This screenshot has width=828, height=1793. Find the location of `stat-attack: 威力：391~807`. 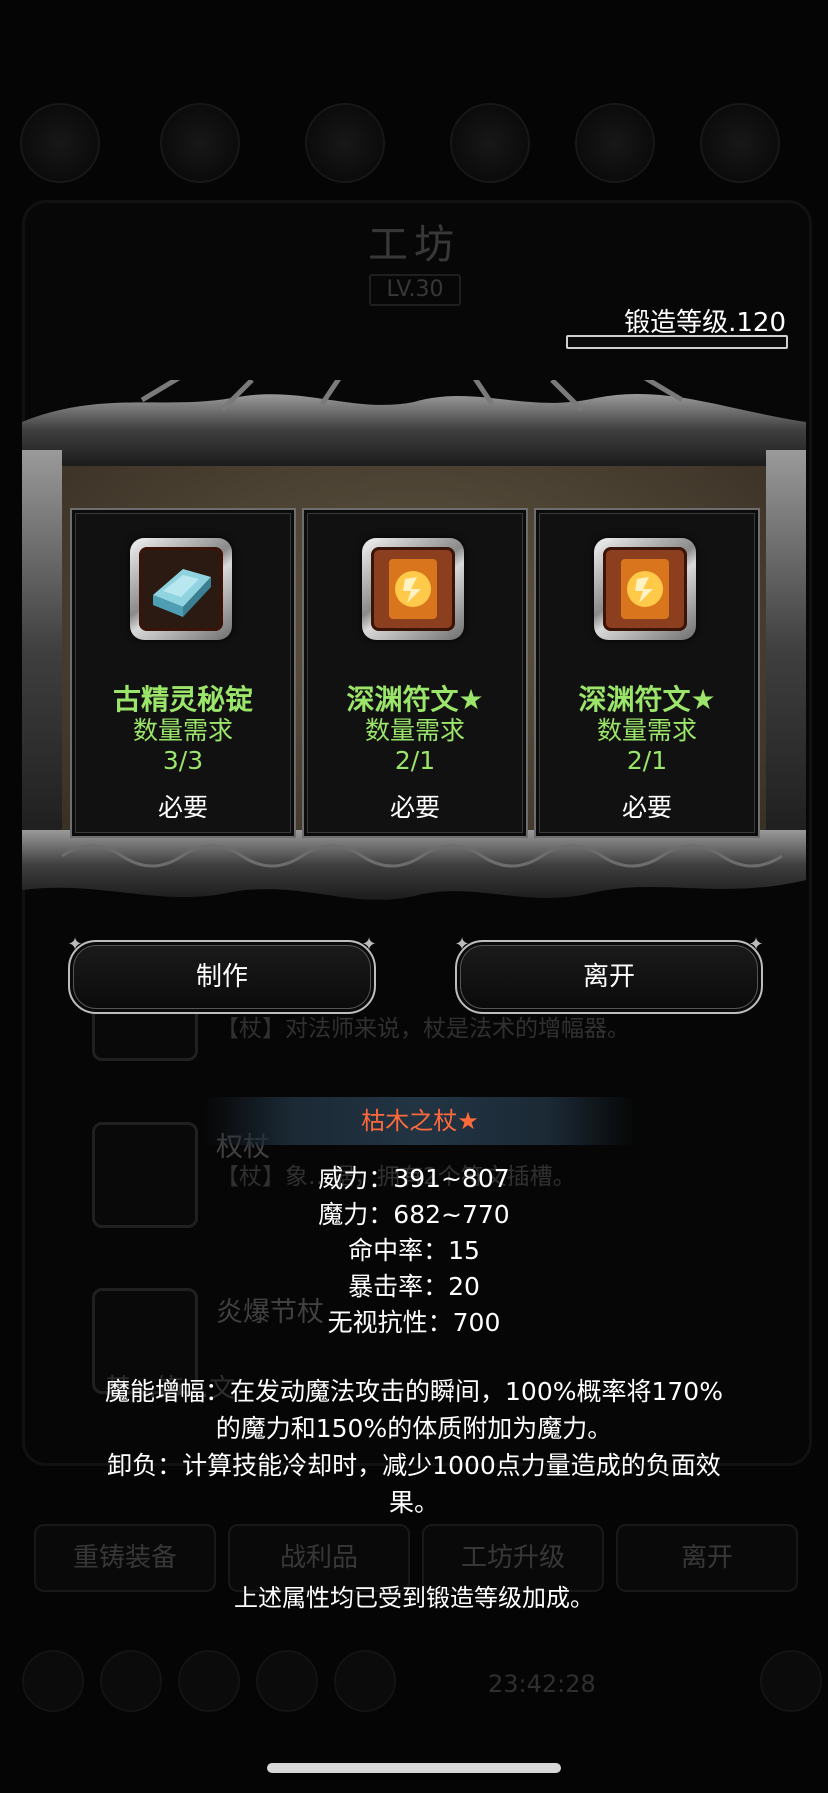

stat-attack: 威力：391~807 is located at coordinates (414, 1178).